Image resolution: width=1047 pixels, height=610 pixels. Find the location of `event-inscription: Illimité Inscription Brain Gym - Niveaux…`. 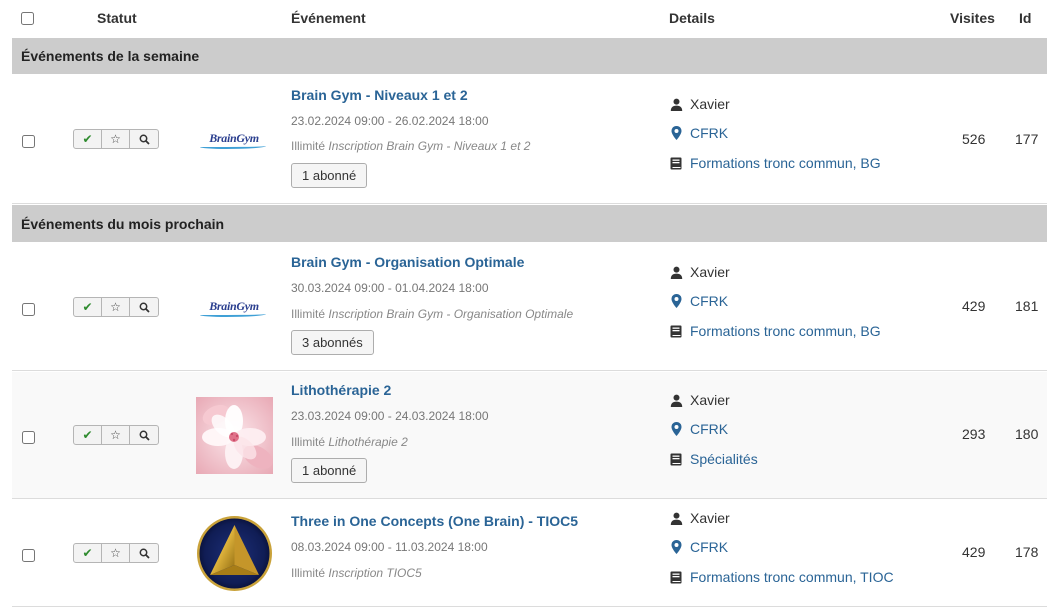

event-inscription: Illimité Inscription Brain Gym - Niveaux… is located at coordinates (410, 146).